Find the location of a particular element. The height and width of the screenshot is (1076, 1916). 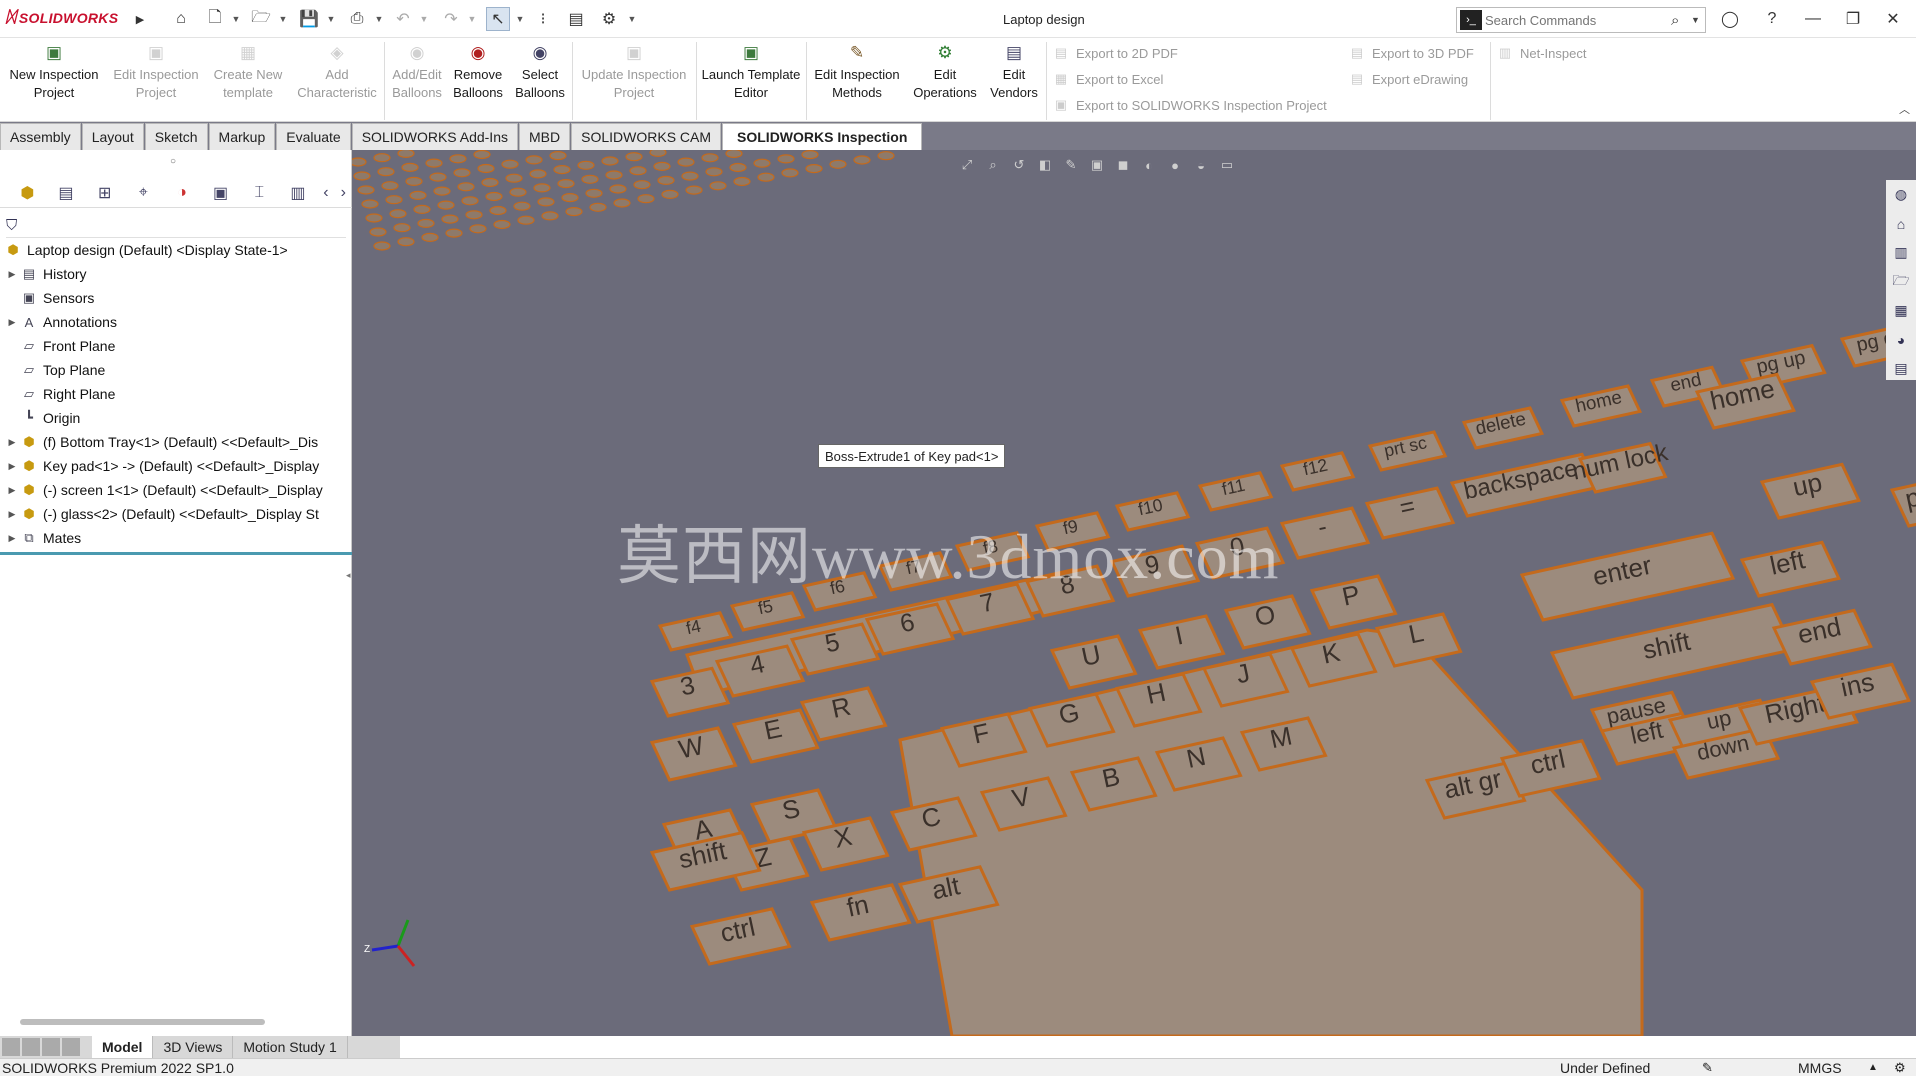

tab-3d-views: 3D Views is located at coordinates (193, 1047).